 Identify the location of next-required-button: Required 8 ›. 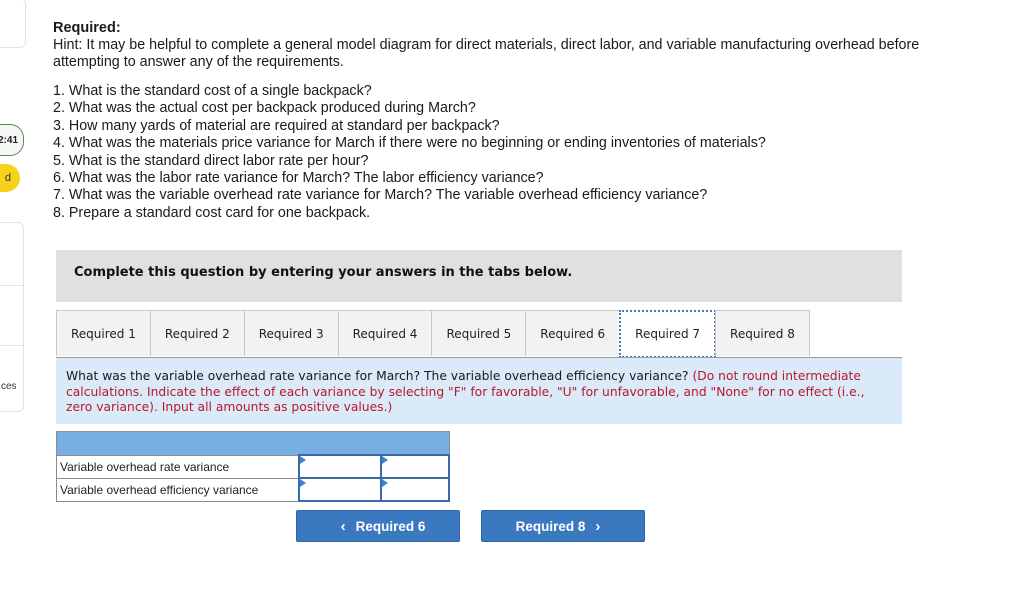
(563, 526).